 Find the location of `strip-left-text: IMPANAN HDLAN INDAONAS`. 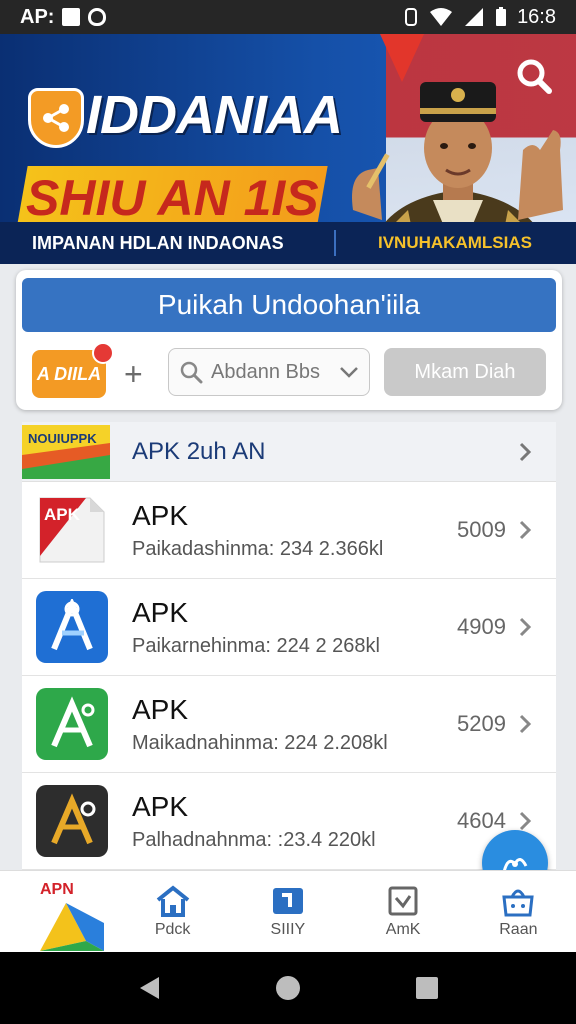

strip-left-text: IMPANAN HDLAN INDAONAS is located at coordinates (158, 242).